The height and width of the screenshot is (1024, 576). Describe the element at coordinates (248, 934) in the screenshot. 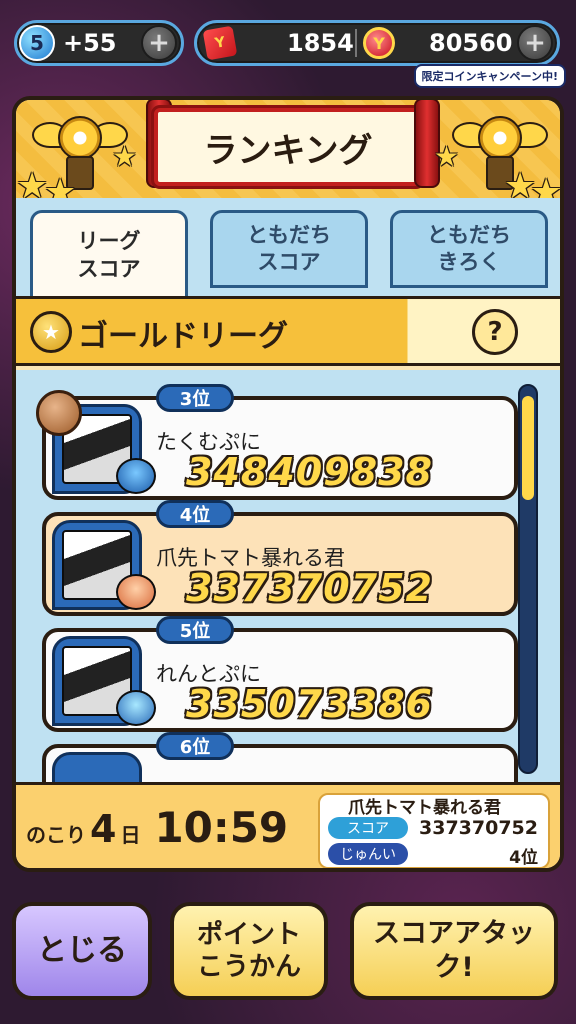

I see `button-label: ポイント` at that location.